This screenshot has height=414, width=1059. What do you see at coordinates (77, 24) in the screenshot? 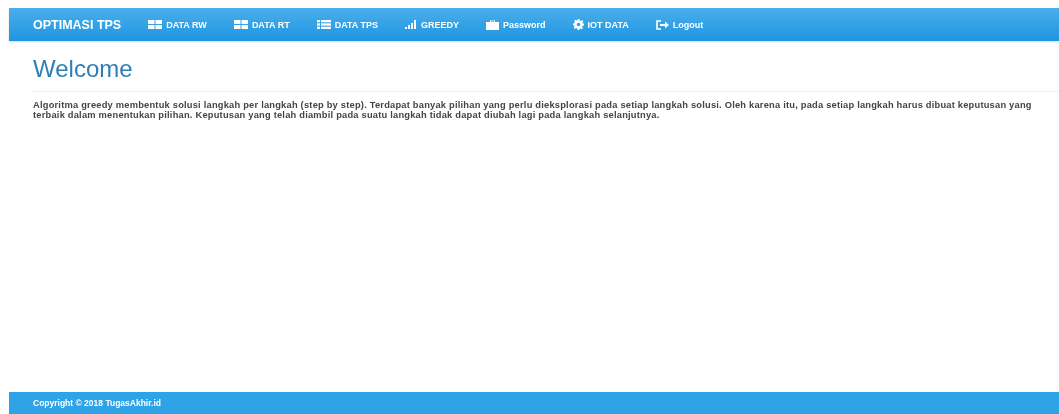
I see `brand-link: OPTIMASI TPS` at bounding box center [77, 24].